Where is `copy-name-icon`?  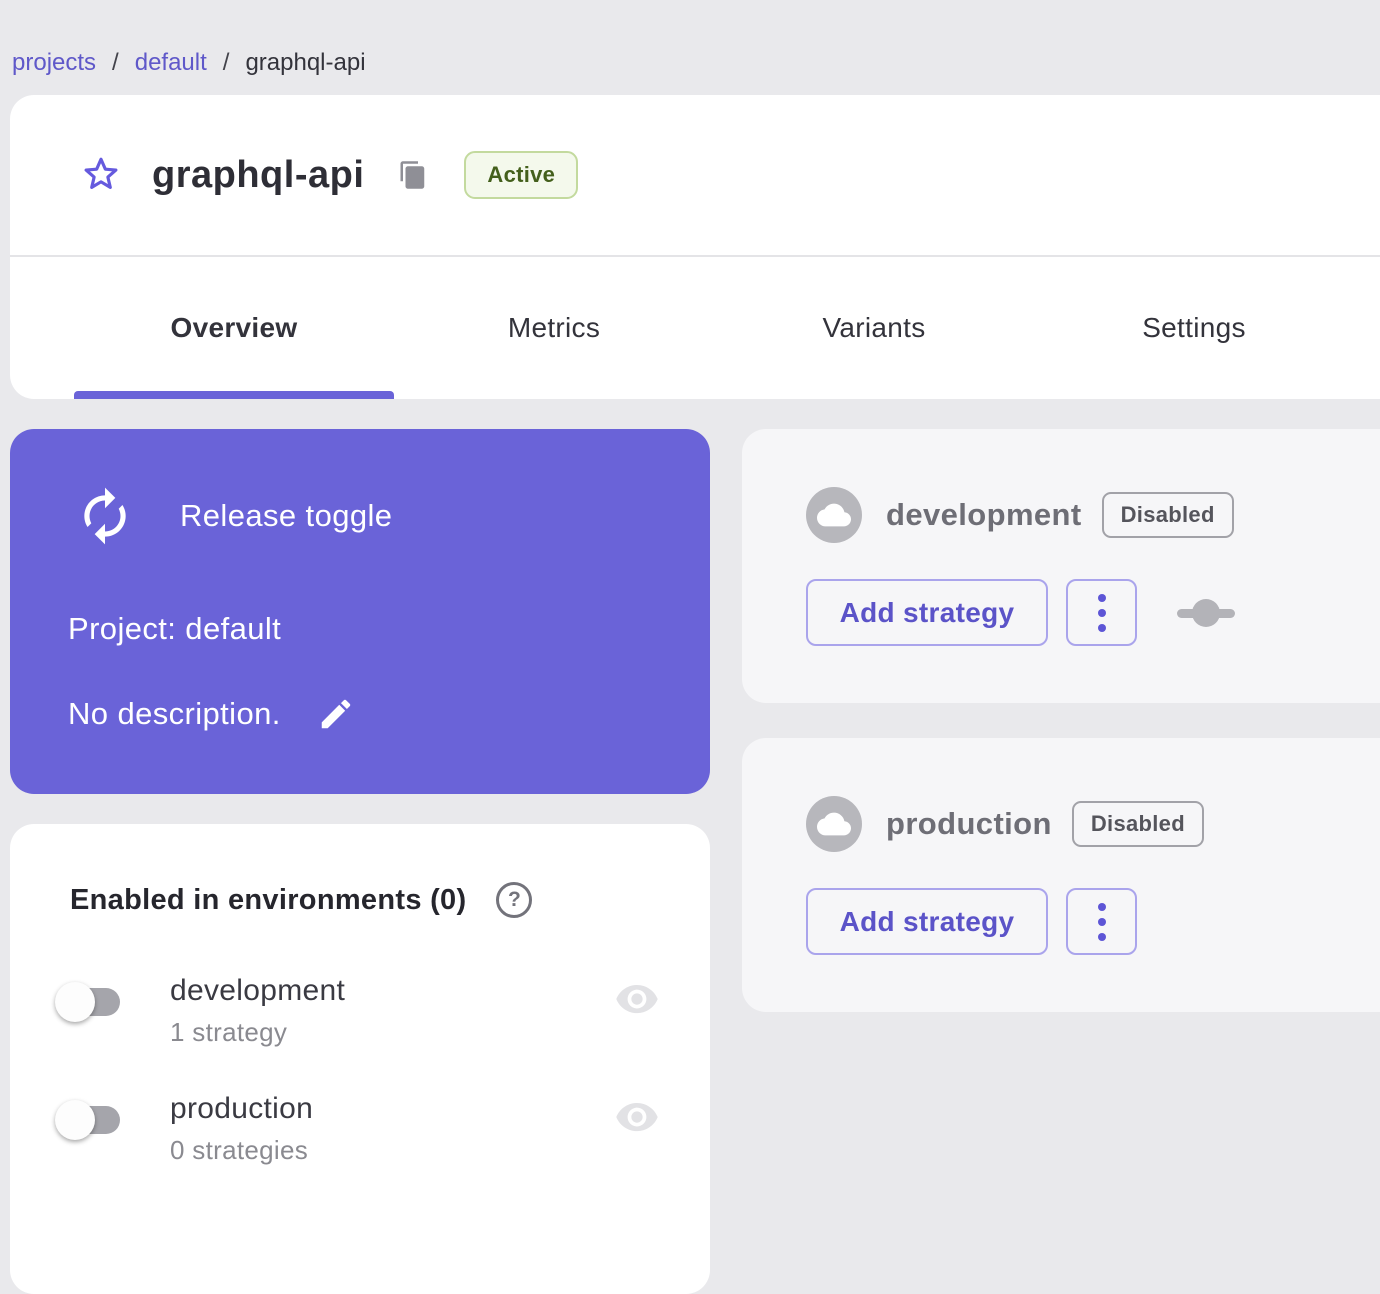 copy-name-icon is located at coordinates (413, 175).